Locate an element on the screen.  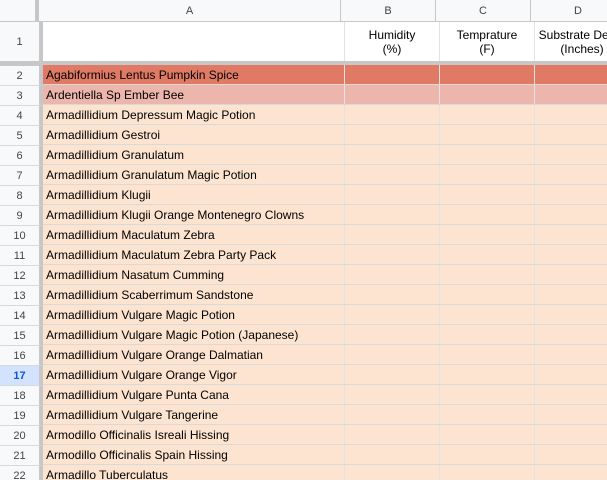
row-number: 14 is located at coordinates (21, 316).